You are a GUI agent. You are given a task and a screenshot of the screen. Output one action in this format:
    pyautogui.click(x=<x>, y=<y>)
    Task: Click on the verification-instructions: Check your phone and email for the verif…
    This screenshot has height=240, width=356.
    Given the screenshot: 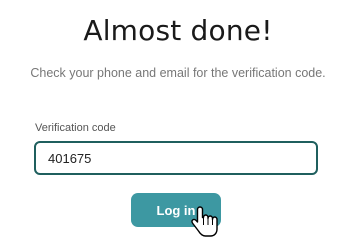 What is the action you would take?
    pyautogui.click(x=178, y=73)
    